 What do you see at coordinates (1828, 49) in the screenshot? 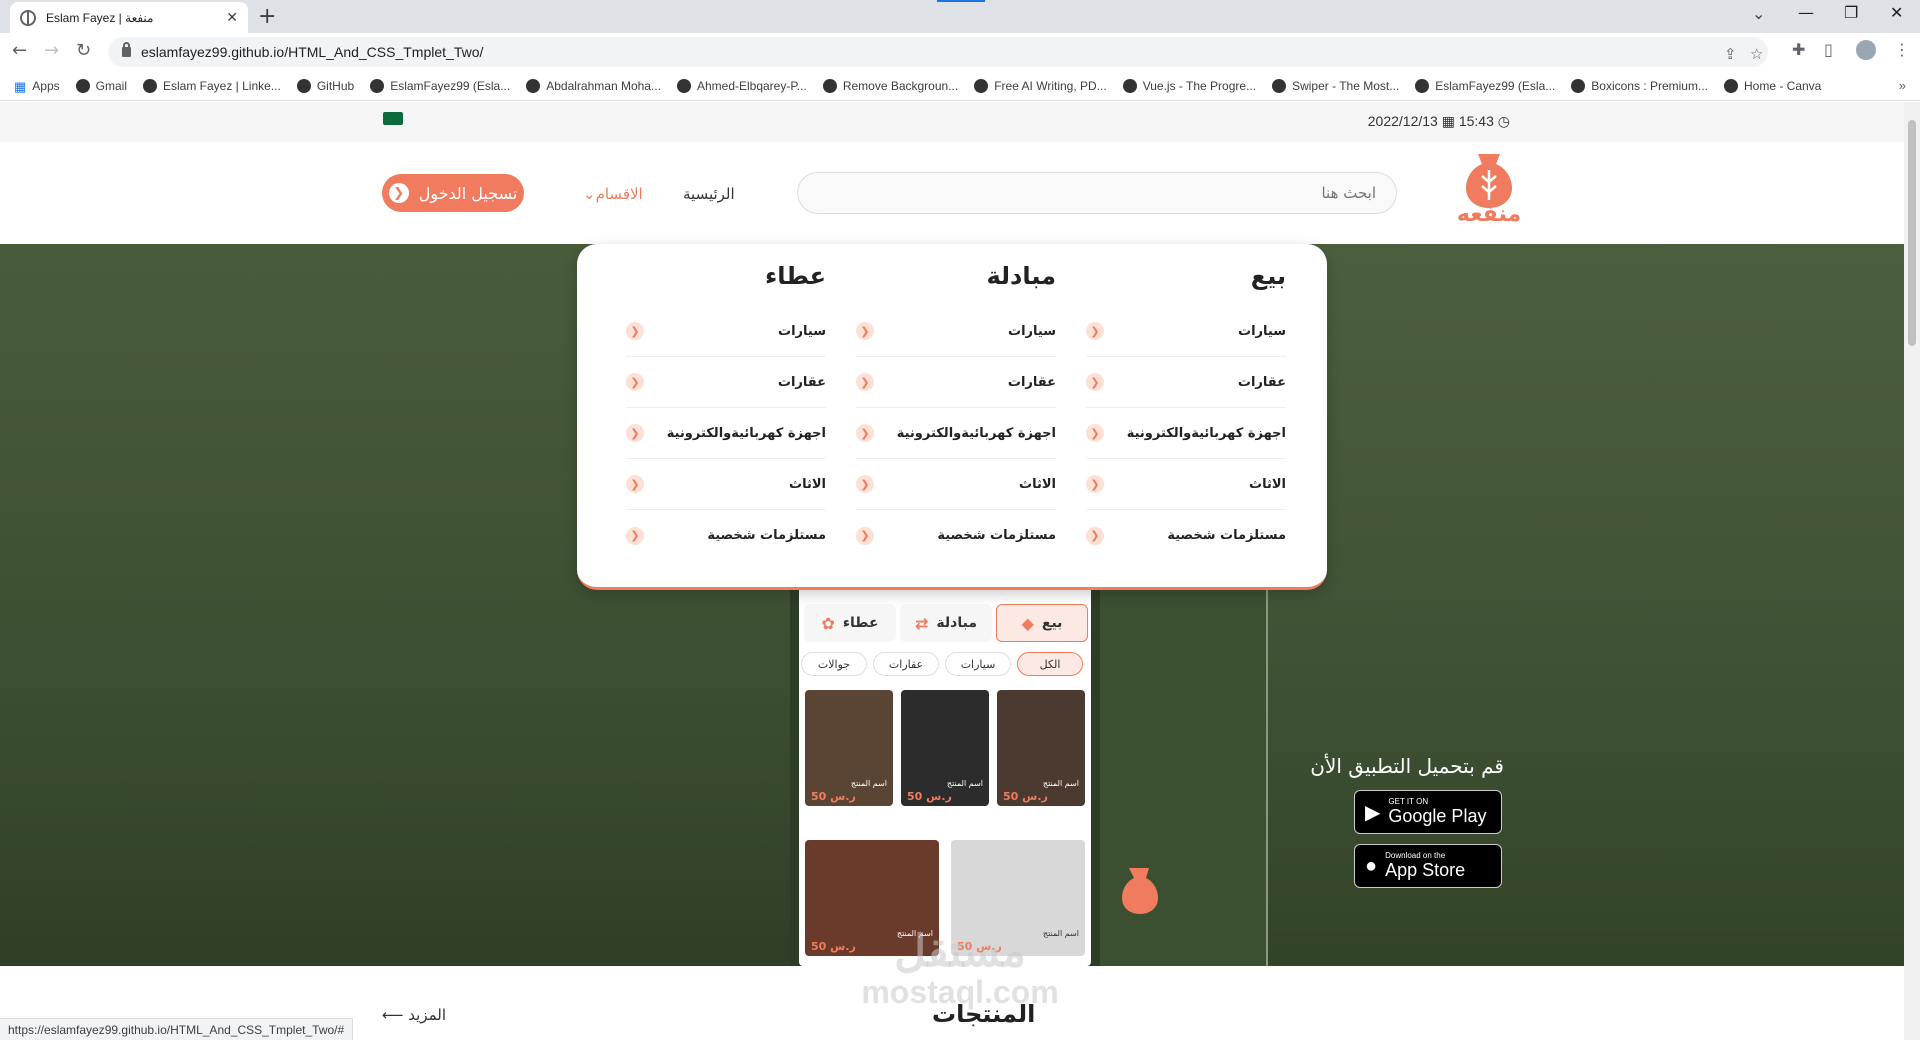
I see `side-panel-icon: ▯` at bounding box center [1828, 49].